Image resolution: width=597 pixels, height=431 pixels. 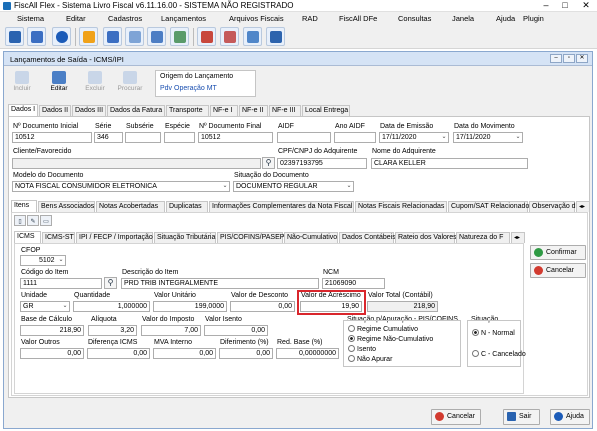 I want to click on menu-consultas: Consultas, so click(x=414, y=18).